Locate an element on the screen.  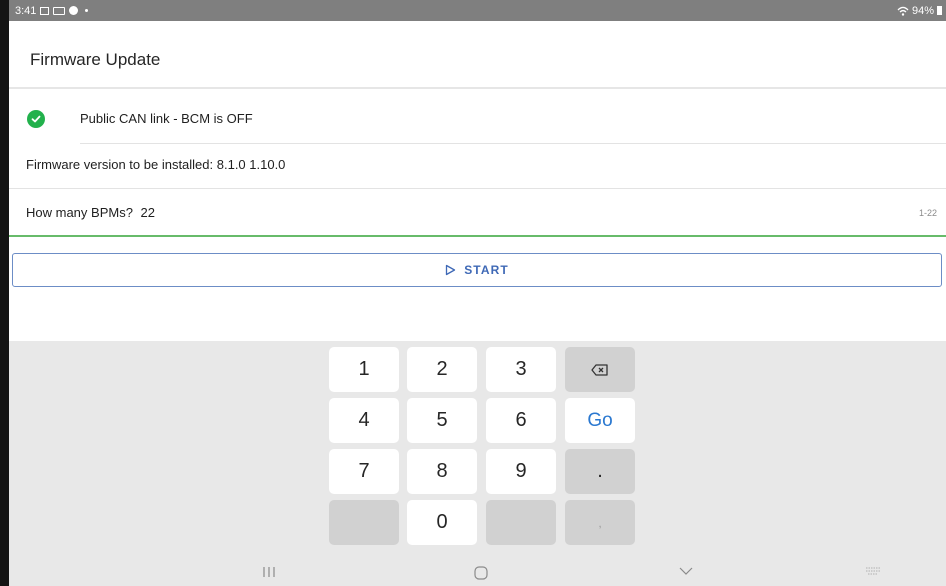
back-button is located at coordinates (686, 571).